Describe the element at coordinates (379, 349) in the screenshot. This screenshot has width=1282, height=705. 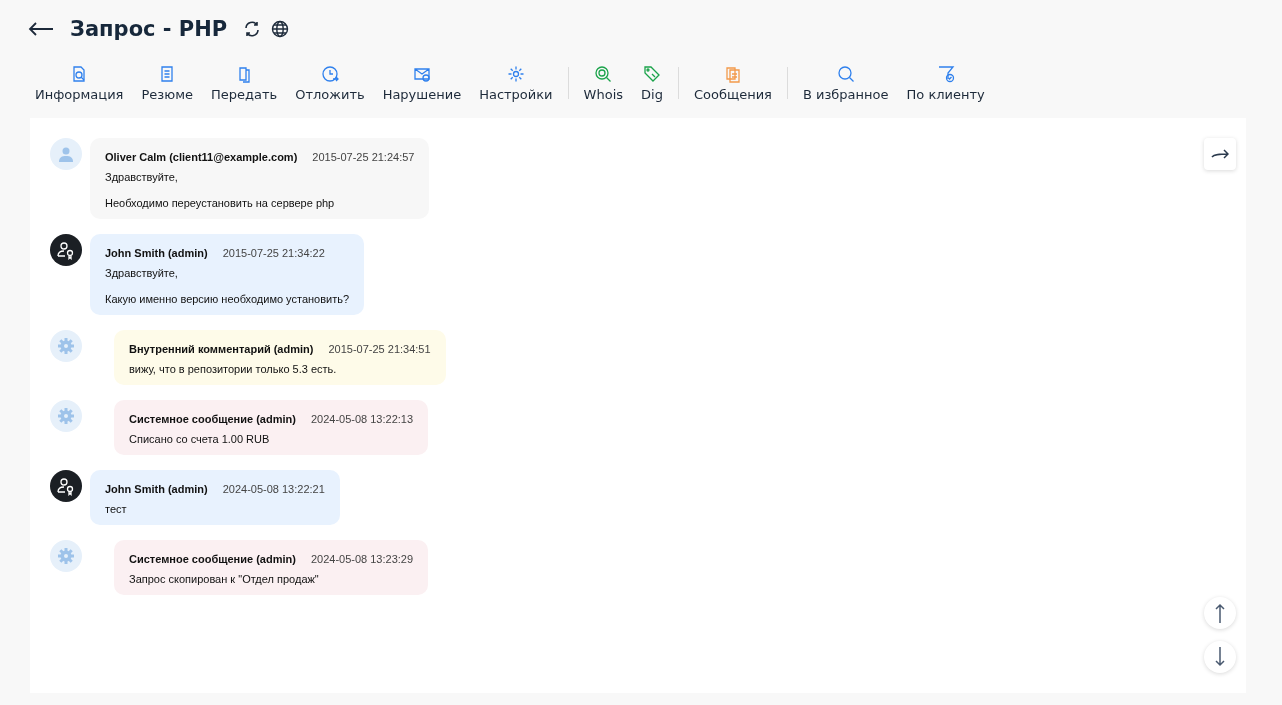
I see `message-time: 2015-07-25 21:34:51` at that location.